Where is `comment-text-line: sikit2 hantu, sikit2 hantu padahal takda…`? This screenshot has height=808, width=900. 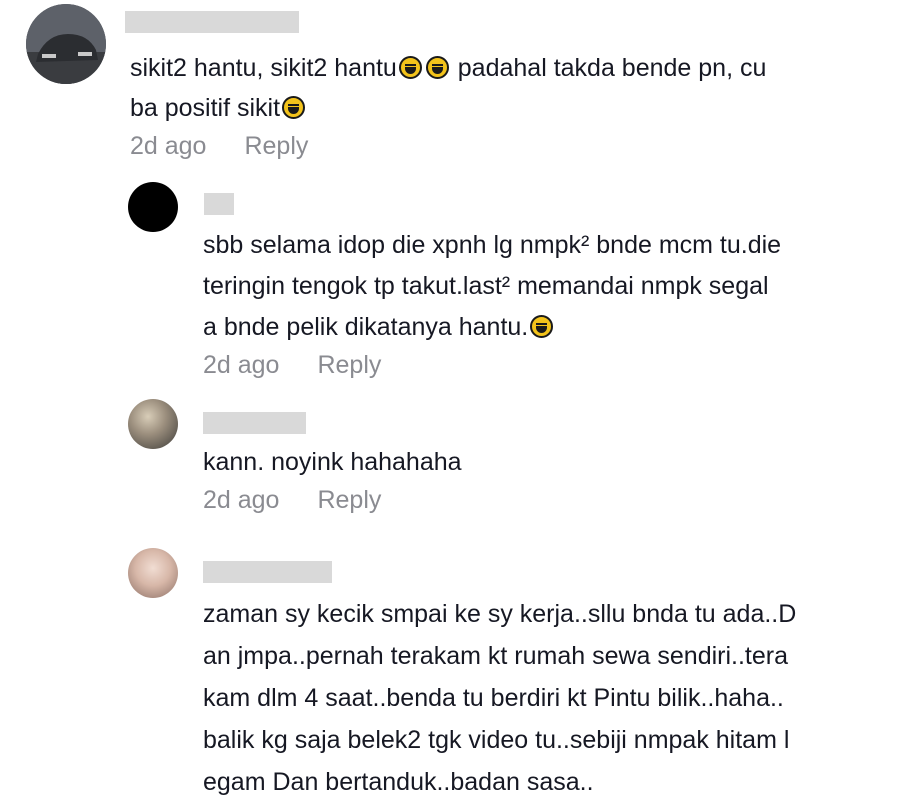 comment-text-line: sikit2 hantu, sikit2 hantu padahal takda… is located at coordinates (448, 68).